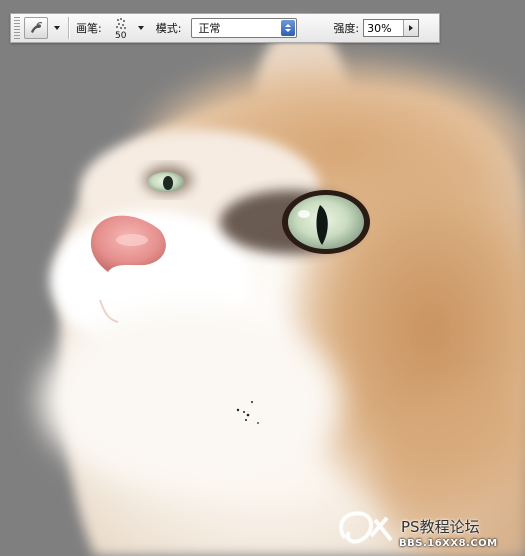  Describe the element at coordinates (209, 28) in the screenshot. I see `mode-value: 正常` at that location.